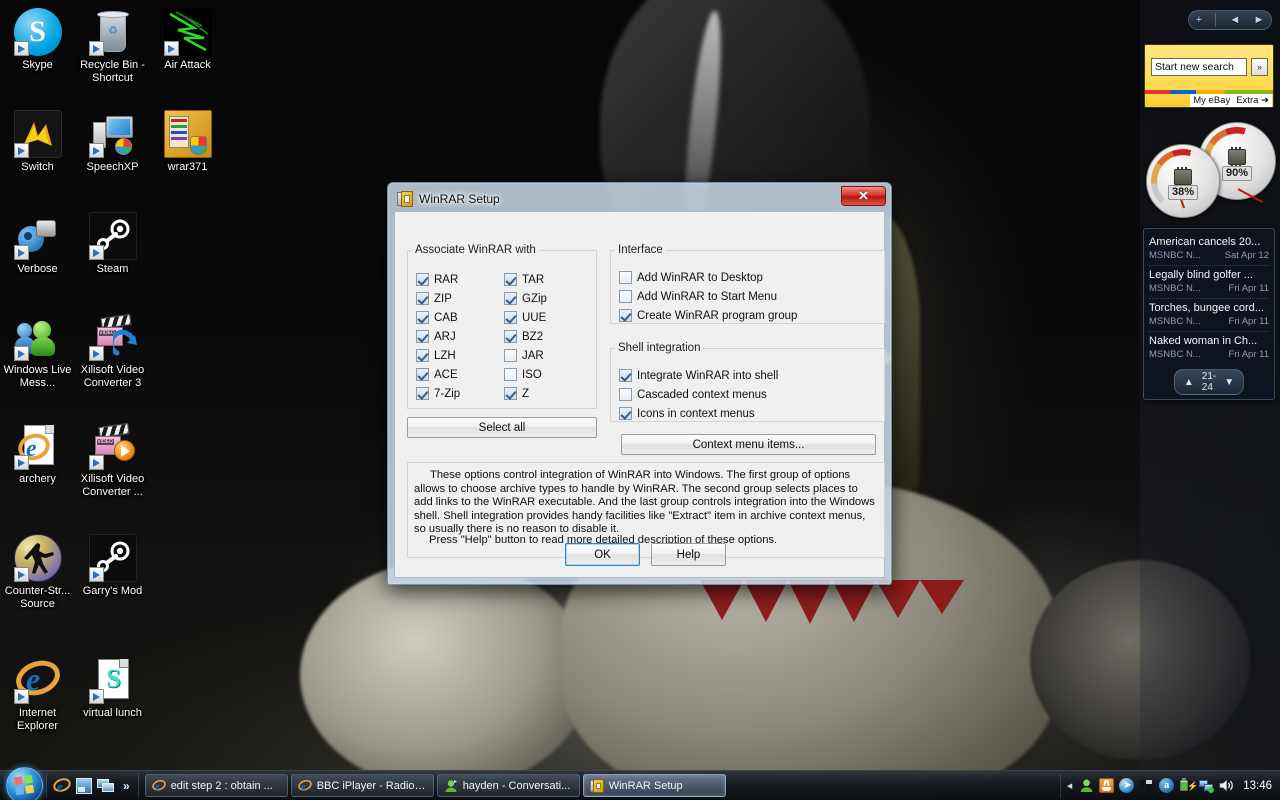 This screenshot has width=1280, height=800. Describe the element at coordinates (1127, 785) in the screenshot. I see `bluetooth-icon: ➤` at that location.